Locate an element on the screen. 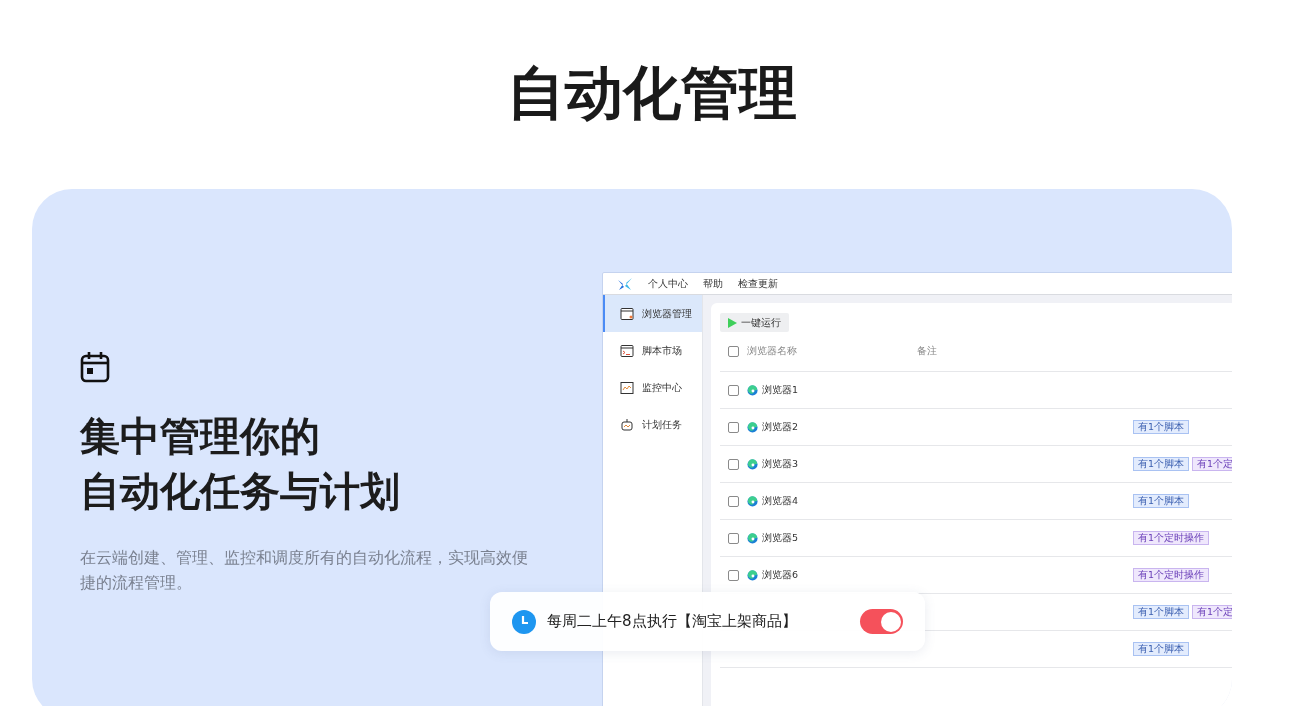  menu-item: 个人中心 is located at coordinates (668, 283).